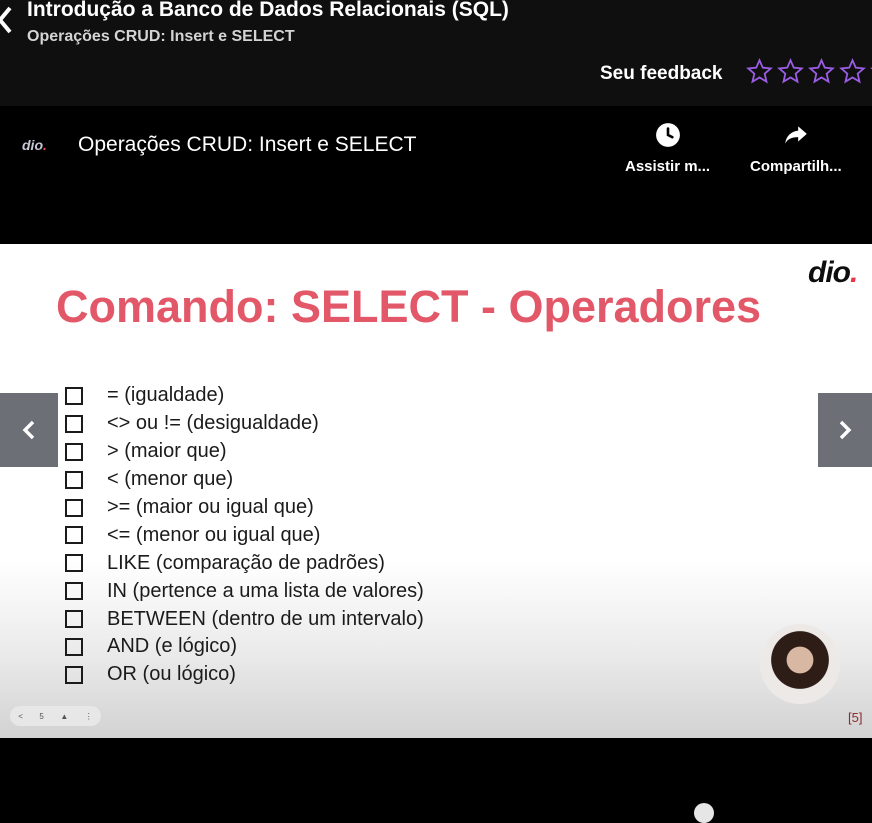  I want to click on operator-text: IN (pertence a uma lista de valores), so click(265, 590).